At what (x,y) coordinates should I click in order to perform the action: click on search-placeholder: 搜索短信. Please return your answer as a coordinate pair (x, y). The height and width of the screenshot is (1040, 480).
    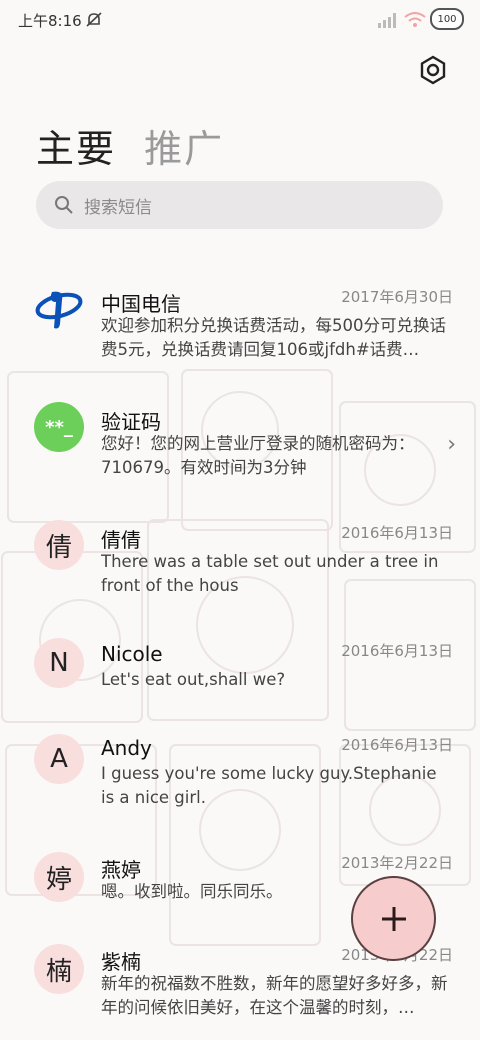
    Looking at the image, I should click on (118, 207).